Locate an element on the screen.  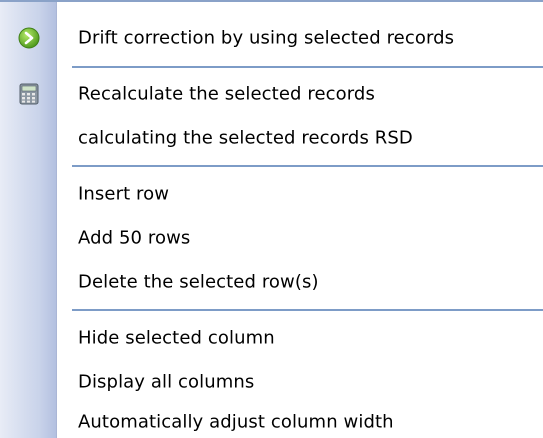
menu-item-label: calculating the selected records RSD is located at coordinates (245, 138).